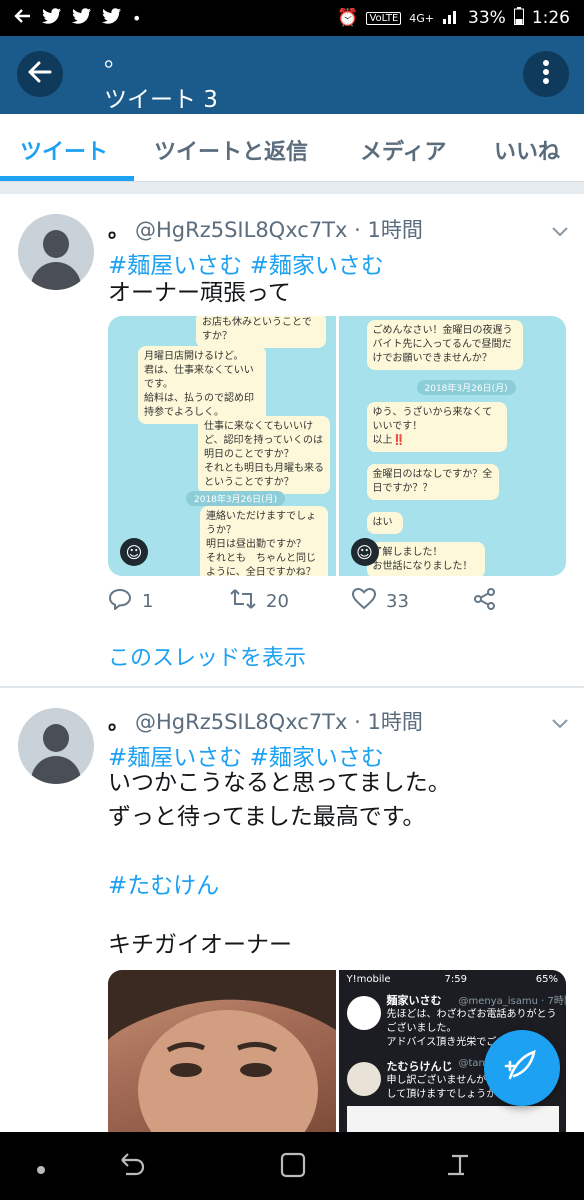 The width and height of the screenshot is (584, 1200). What do you see at coordinates (512, 1001) in the screenshot?
I see `screenshot-account1-handle: @menya_isamu · 7時間` at bounding box center [512, 1001].